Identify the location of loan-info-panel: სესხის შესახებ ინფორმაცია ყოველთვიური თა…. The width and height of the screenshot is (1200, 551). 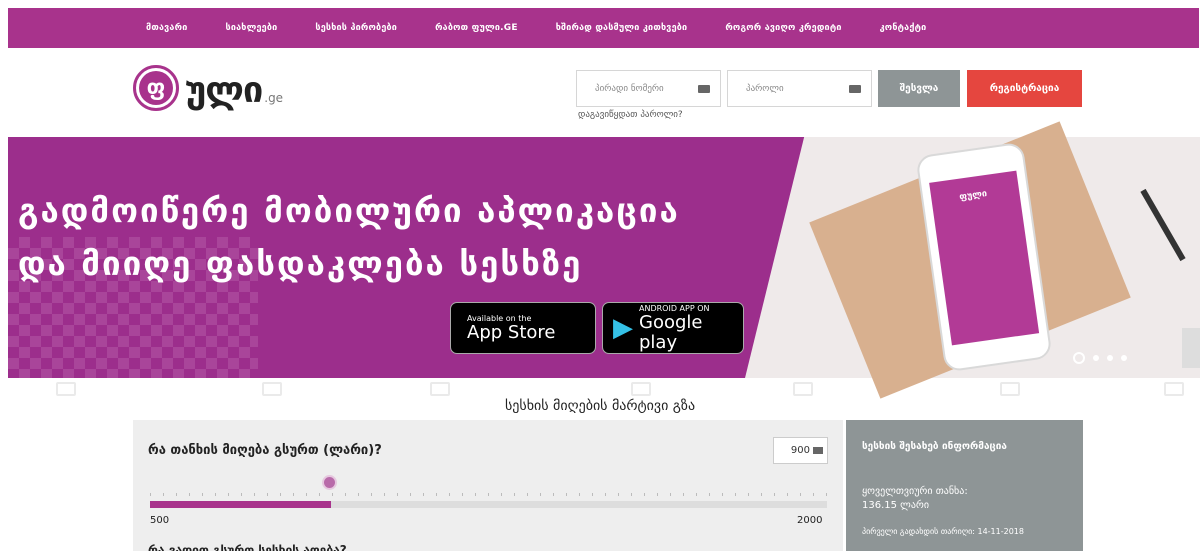
(964, 485).